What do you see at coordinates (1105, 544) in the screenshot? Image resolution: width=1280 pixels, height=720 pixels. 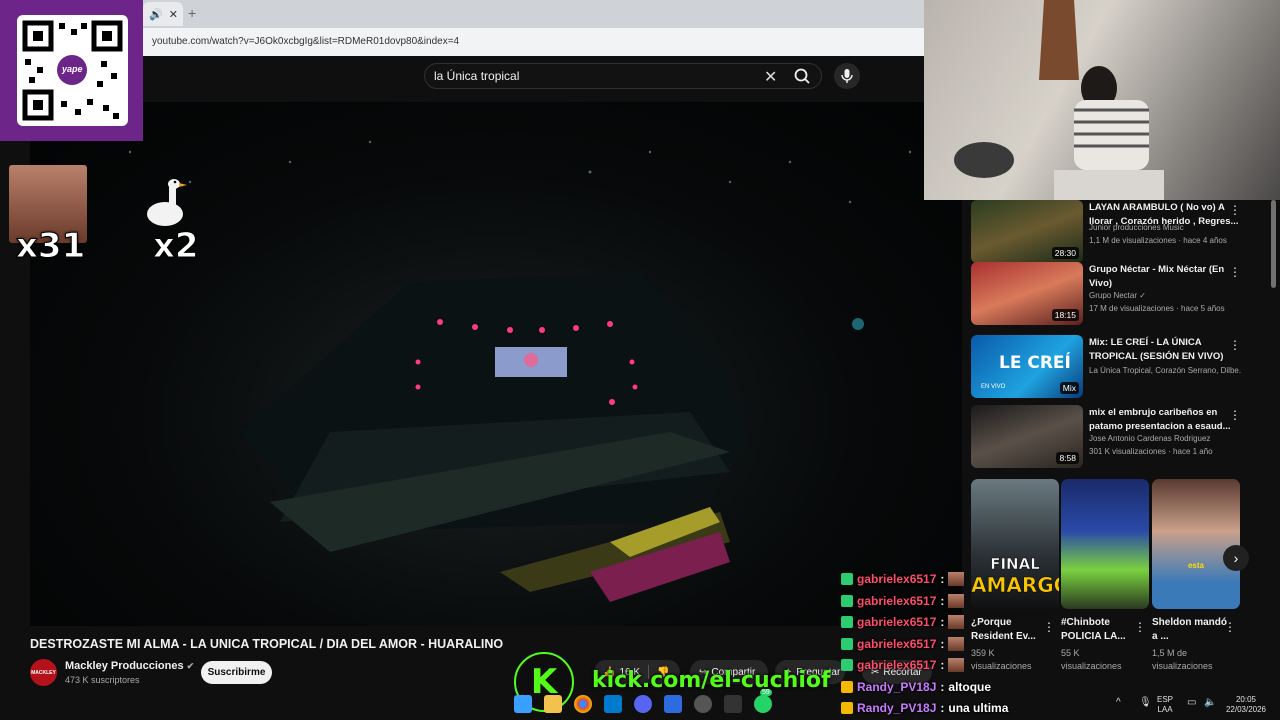 I see `short-thumbnail` at bounding box center [1105, 544].